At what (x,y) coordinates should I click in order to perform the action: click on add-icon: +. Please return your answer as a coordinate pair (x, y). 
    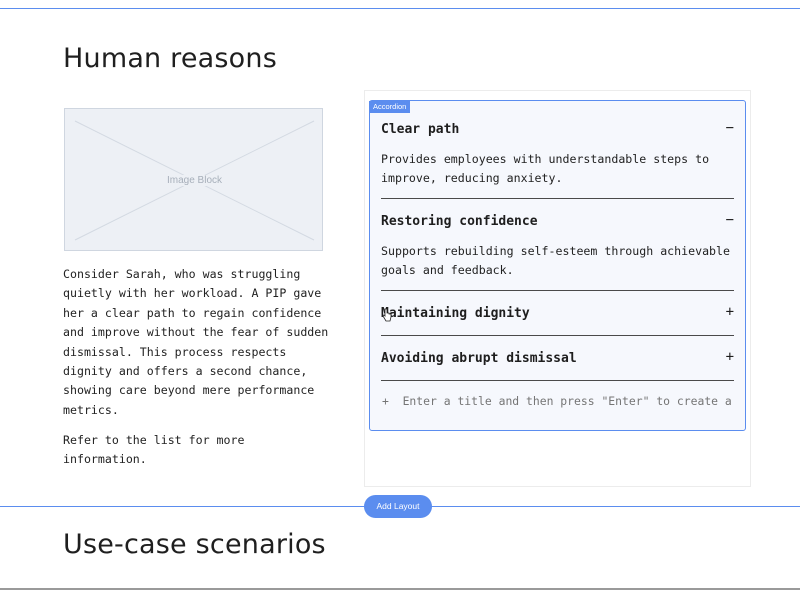
    Looking at the image, I should click on (385, 401).